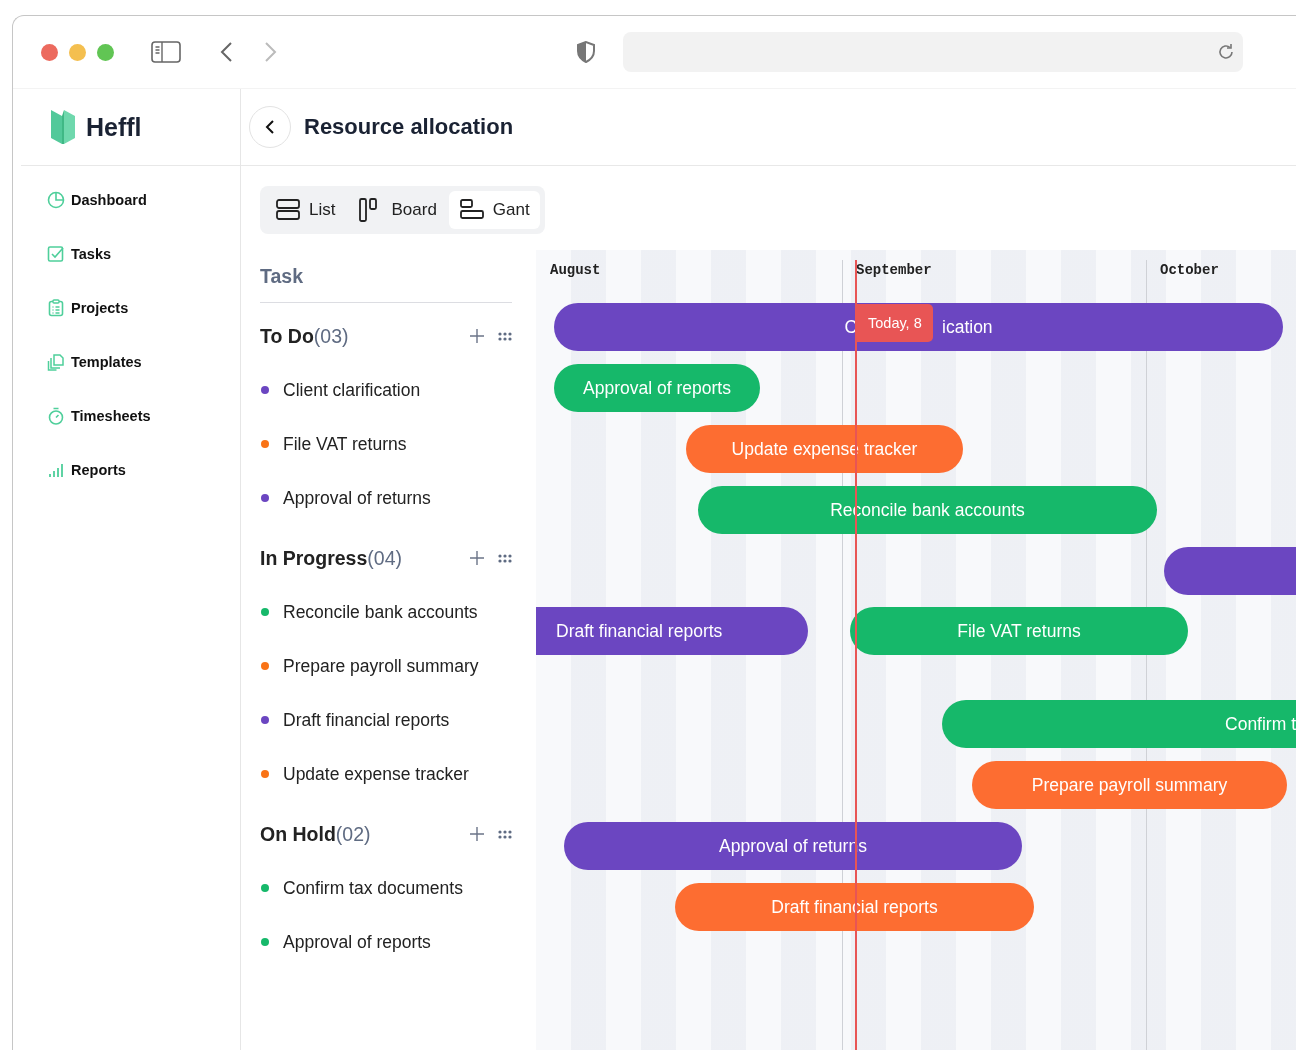 This screenshot has height=1050, width=1296. Describe the element at coordinates (77, 52) in the screenshot. I see `minimize-button` at that location.